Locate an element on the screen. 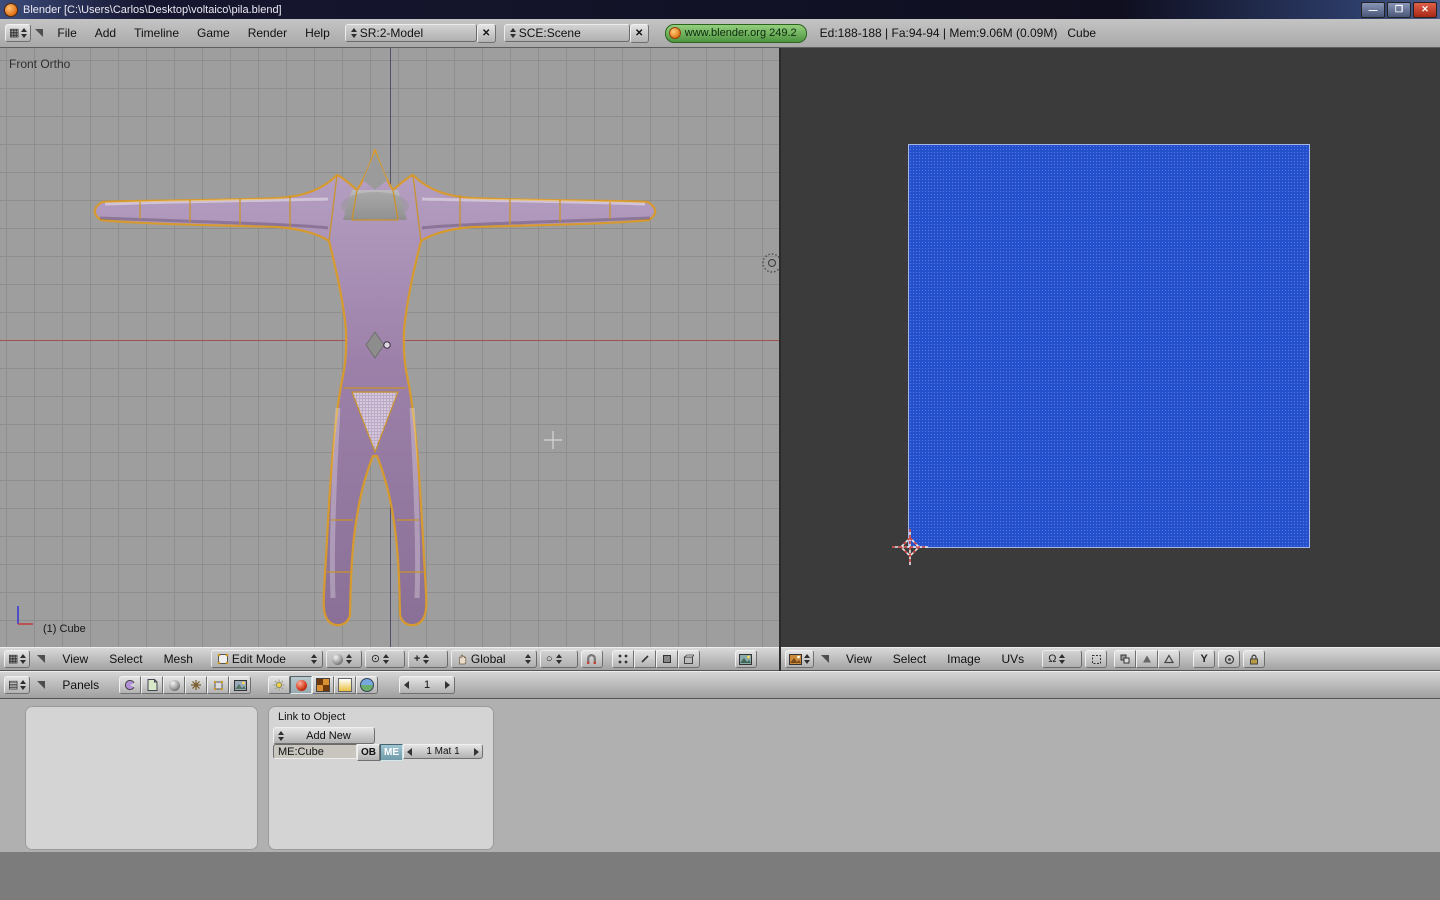 Image resolution: width=1440 pixels, height=900 pixels. active-object-label: (1) Cube is located at coordinates (64, 629).